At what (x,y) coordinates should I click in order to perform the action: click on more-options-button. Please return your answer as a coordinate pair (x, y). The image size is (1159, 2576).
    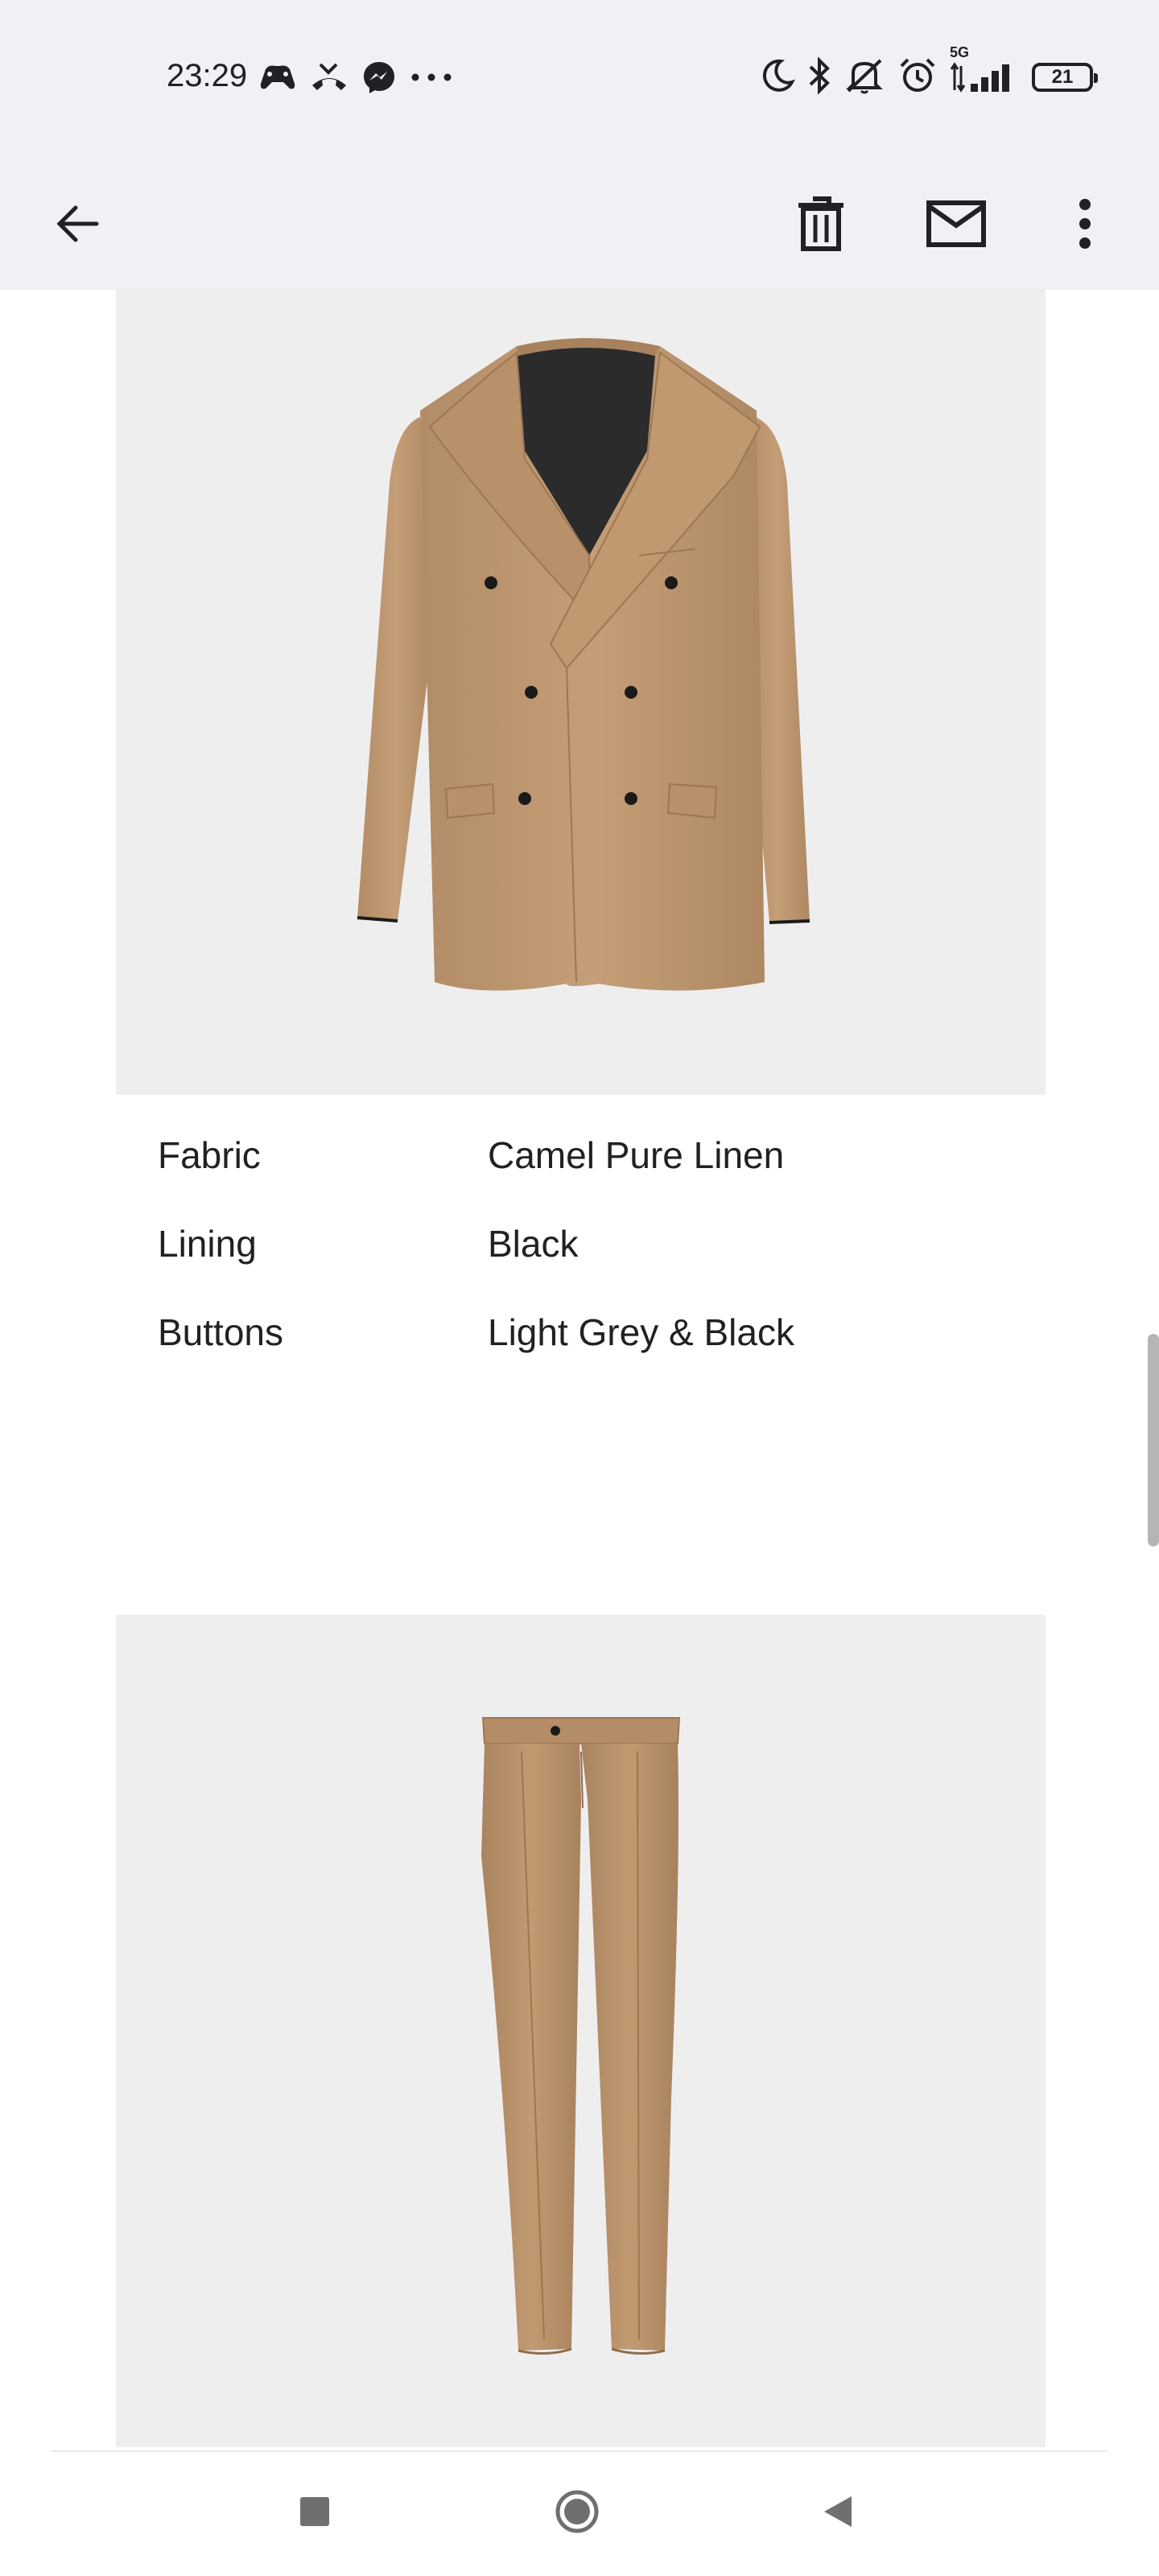
    Looking at the image, I should click on (1085, 225).